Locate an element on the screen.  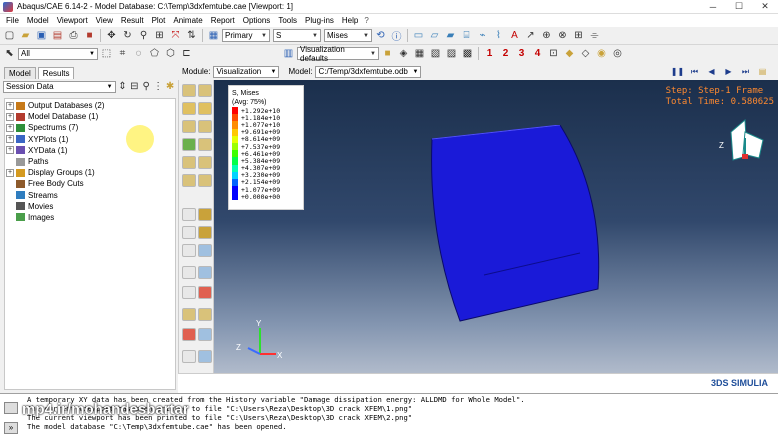
close-button: ✕ is located at coordinates (765, 7).